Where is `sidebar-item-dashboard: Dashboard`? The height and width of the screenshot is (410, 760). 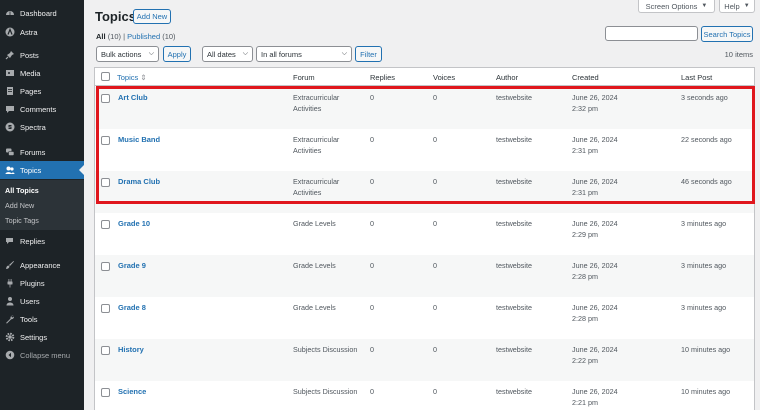
sidebar-item-dashboard: Dashboard is located at coordinates (42, 13).